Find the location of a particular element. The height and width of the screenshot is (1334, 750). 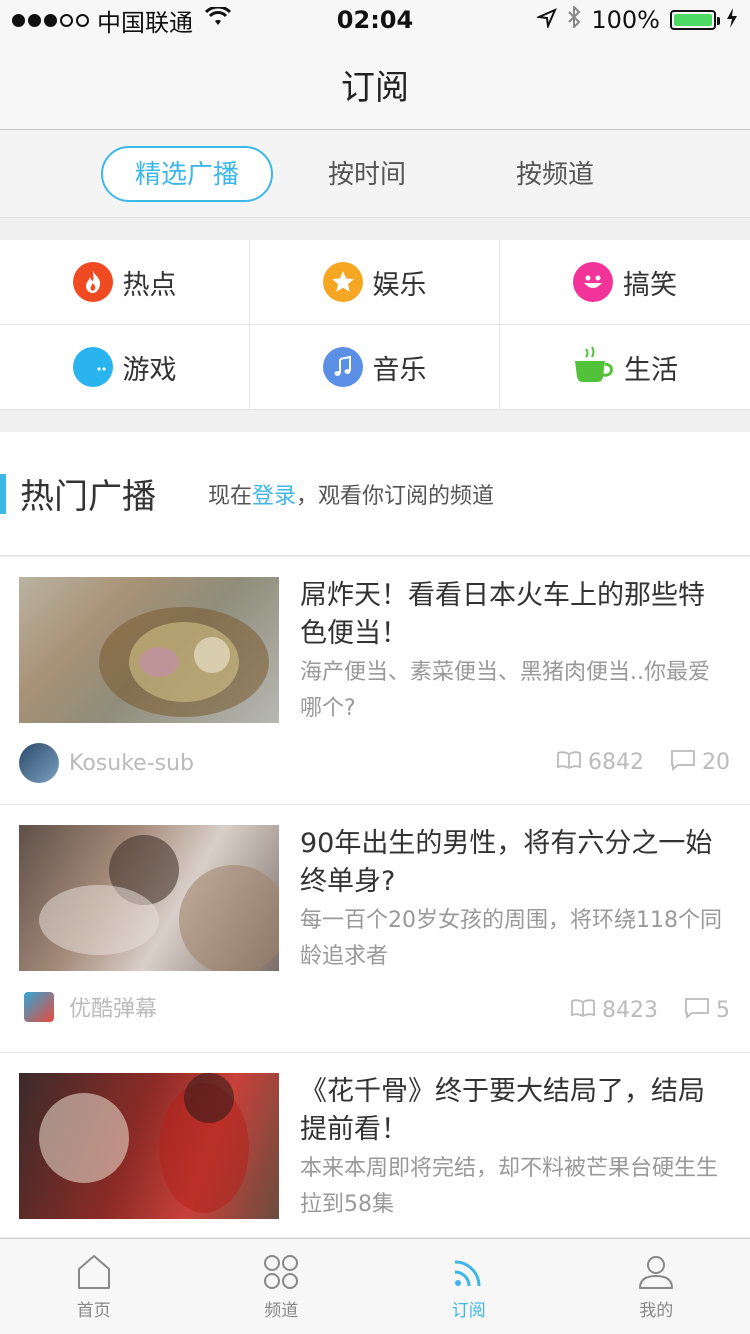

category-grid: 热点 娱乐 搞笑 游戏 音乐 生活 is located at coordinates (375, 325).